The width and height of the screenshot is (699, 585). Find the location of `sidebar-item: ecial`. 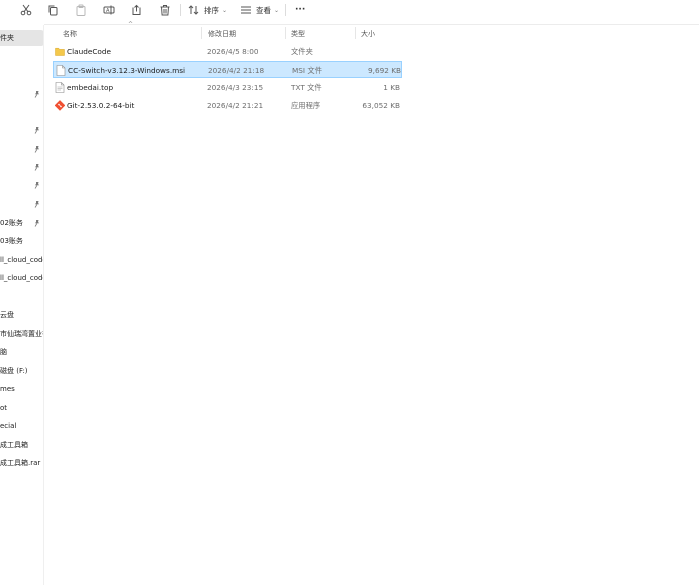

sidebar-item: ecial is located at coordinates (21, 426).